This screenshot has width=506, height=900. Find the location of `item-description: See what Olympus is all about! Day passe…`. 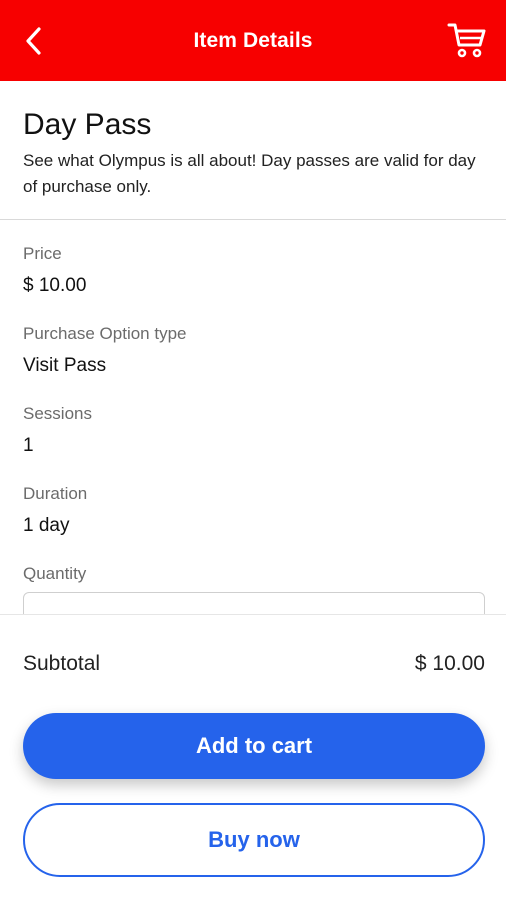

item-description: See what Olympus is all about! Day passe… is located at coordinates (249, 173).